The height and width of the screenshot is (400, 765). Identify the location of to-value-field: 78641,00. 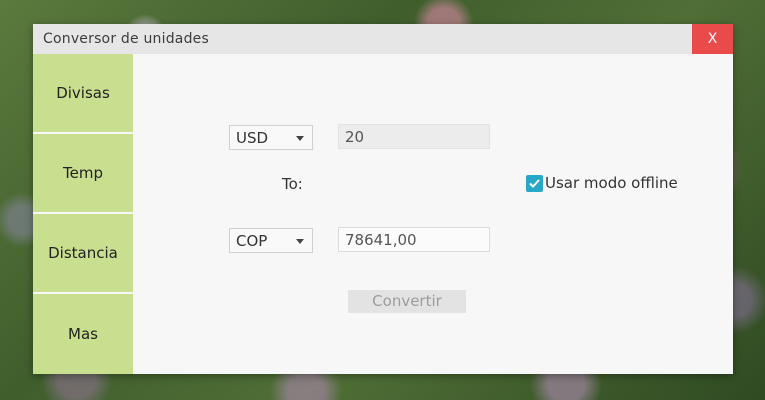
(414, 239).